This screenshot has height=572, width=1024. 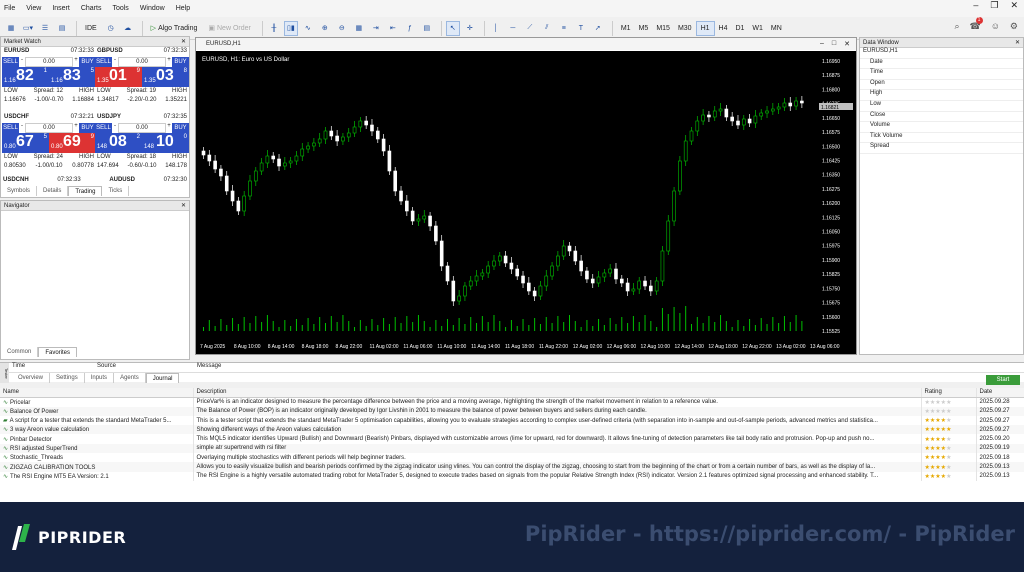 I want to click on tile-windows-icon: ▦, so click(x=359, y=28).